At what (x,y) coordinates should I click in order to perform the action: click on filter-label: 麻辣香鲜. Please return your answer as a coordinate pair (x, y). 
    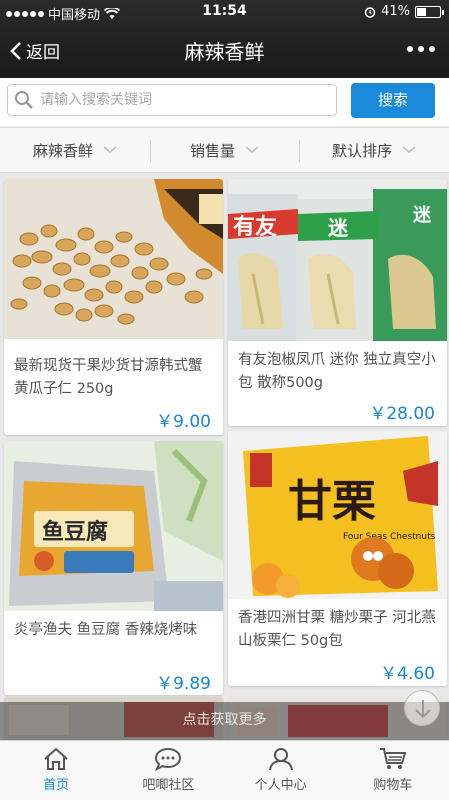
    Looking at the image, I should click on (62, 150).